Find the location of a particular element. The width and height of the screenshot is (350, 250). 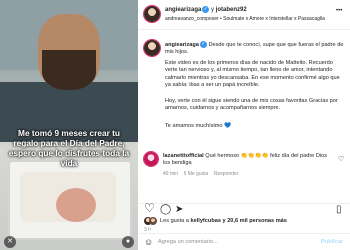

comment-icon: ◯ is located at coordinates (165, 209).